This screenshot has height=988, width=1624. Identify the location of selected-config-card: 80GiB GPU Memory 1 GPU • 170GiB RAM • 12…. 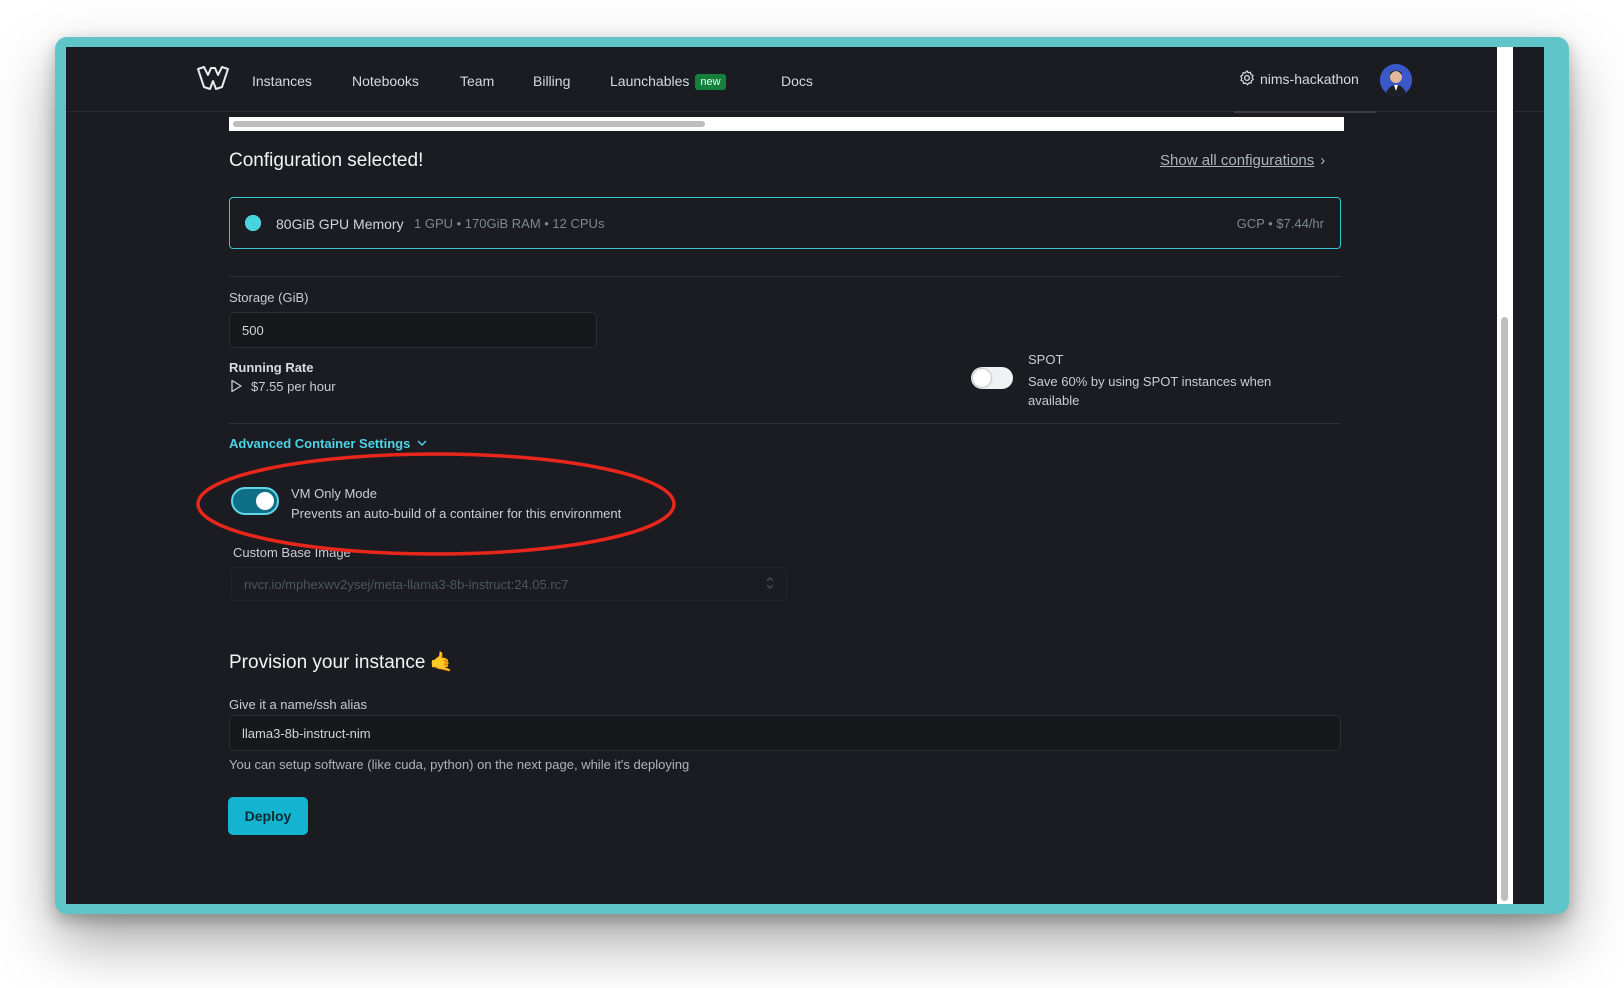
(785, 223).